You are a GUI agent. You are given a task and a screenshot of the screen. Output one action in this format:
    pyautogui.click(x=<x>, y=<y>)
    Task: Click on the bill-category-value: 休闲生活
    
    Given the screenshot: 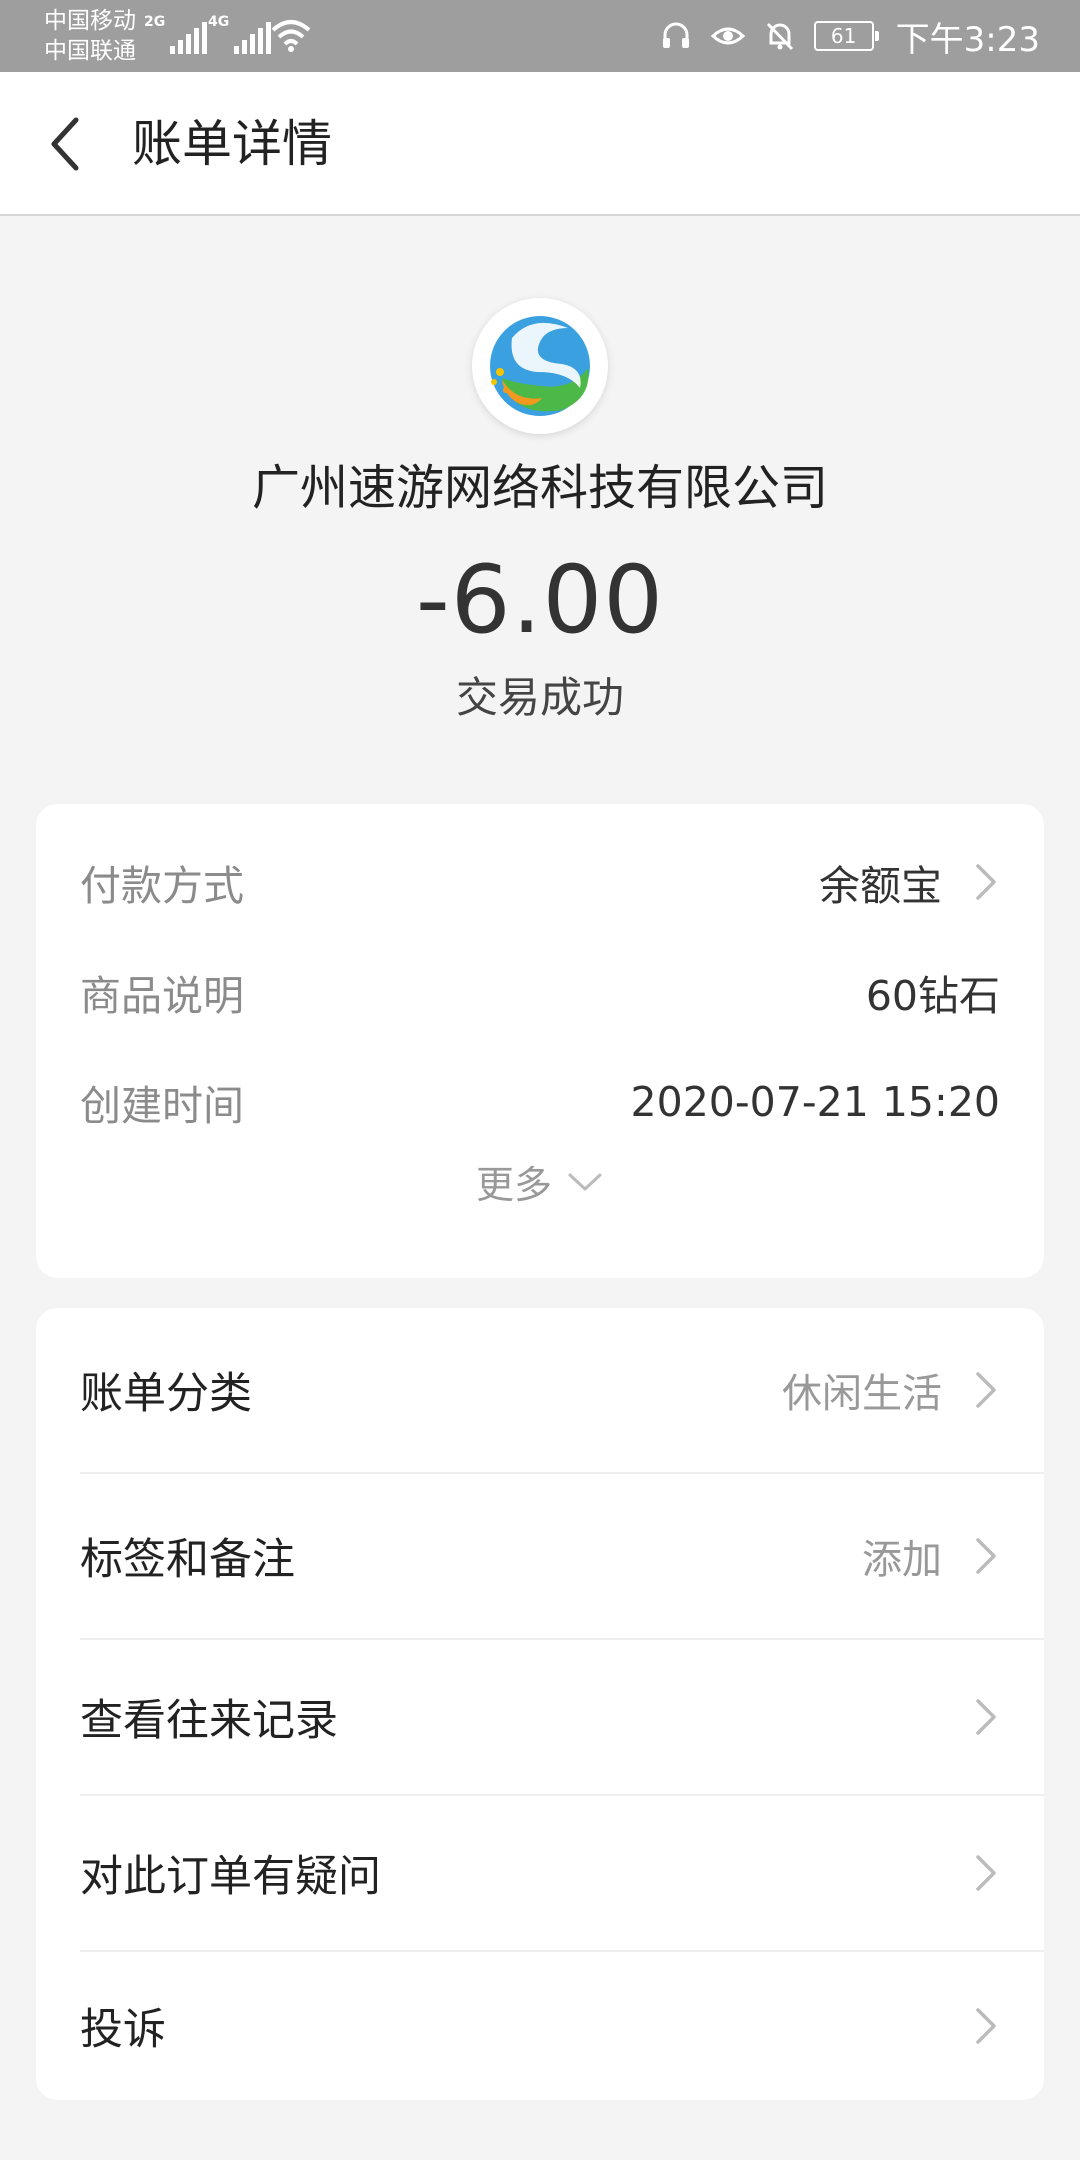 What is the action you would take?
    pyautogui.click(x=862, y=1394)
    